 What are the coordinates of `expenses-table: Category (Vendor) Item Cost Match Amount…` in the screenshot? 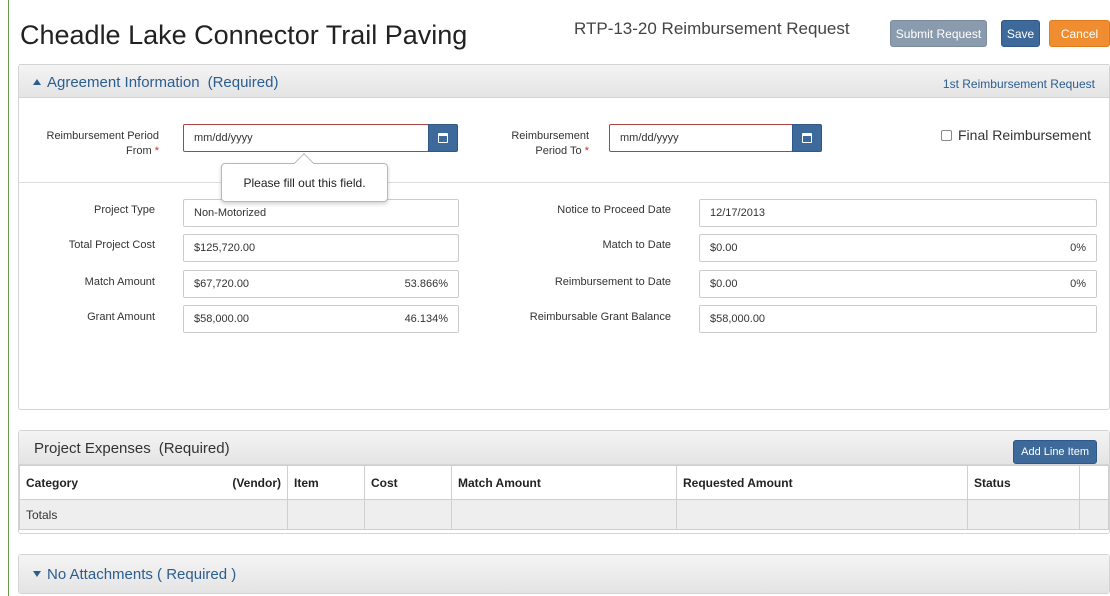 It's located at (564, 497).